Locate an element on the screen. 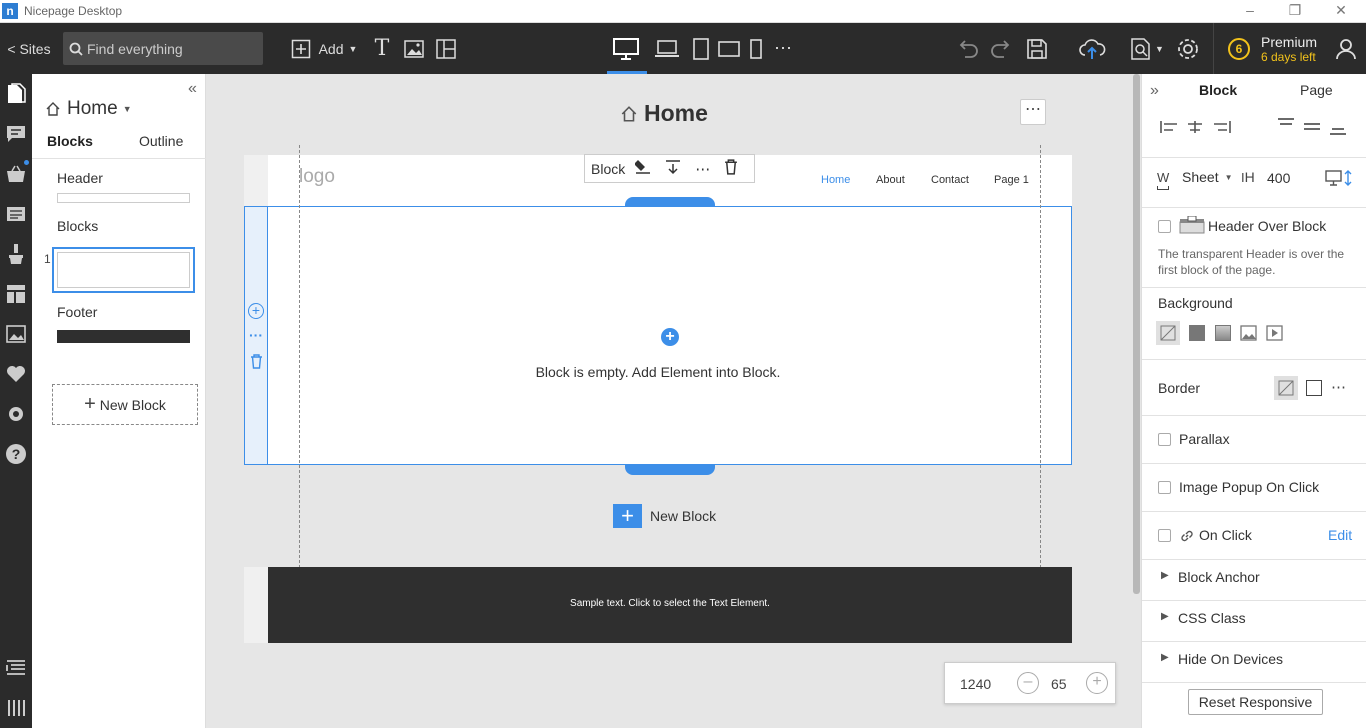  text-tool-icon: T is located at coordinates (382, 48).